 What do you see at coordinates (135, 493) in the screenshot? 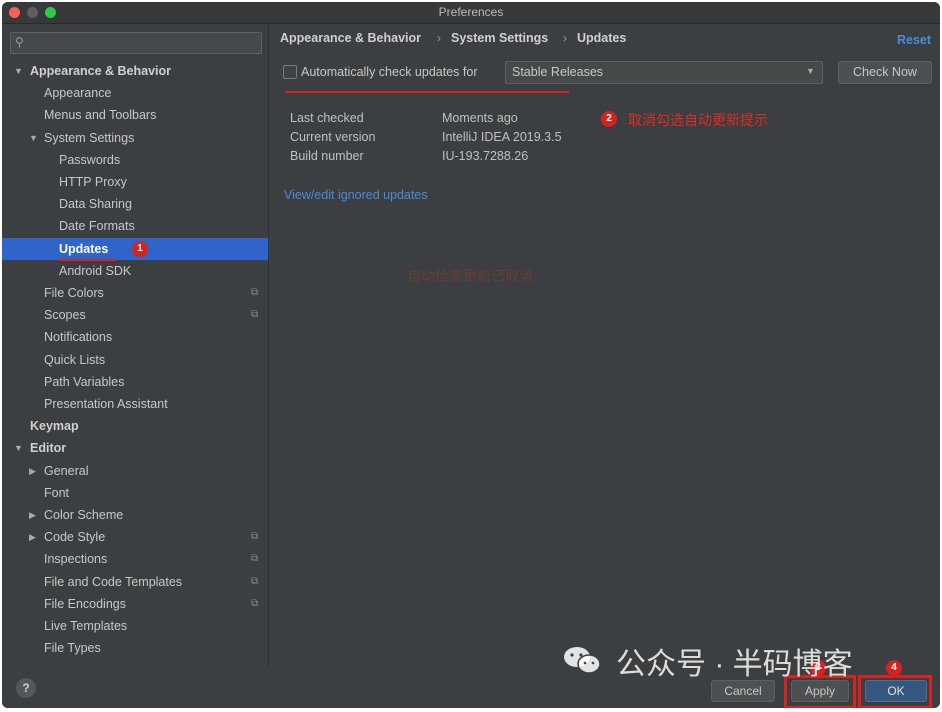
I see `sidebar-item-font: Font` at bounding box center [135, 493].